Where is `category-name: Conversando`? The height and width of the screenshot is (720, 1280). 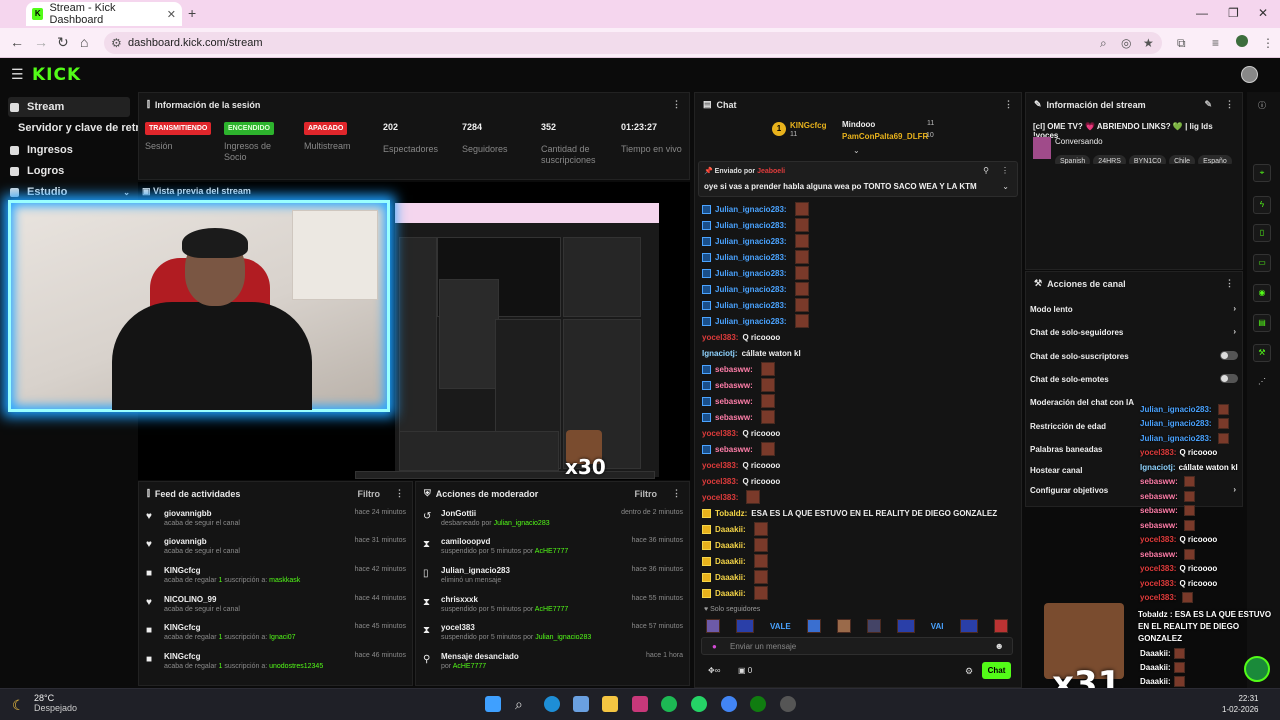
category-name: Conversando is located at coordinates (1079, 141).